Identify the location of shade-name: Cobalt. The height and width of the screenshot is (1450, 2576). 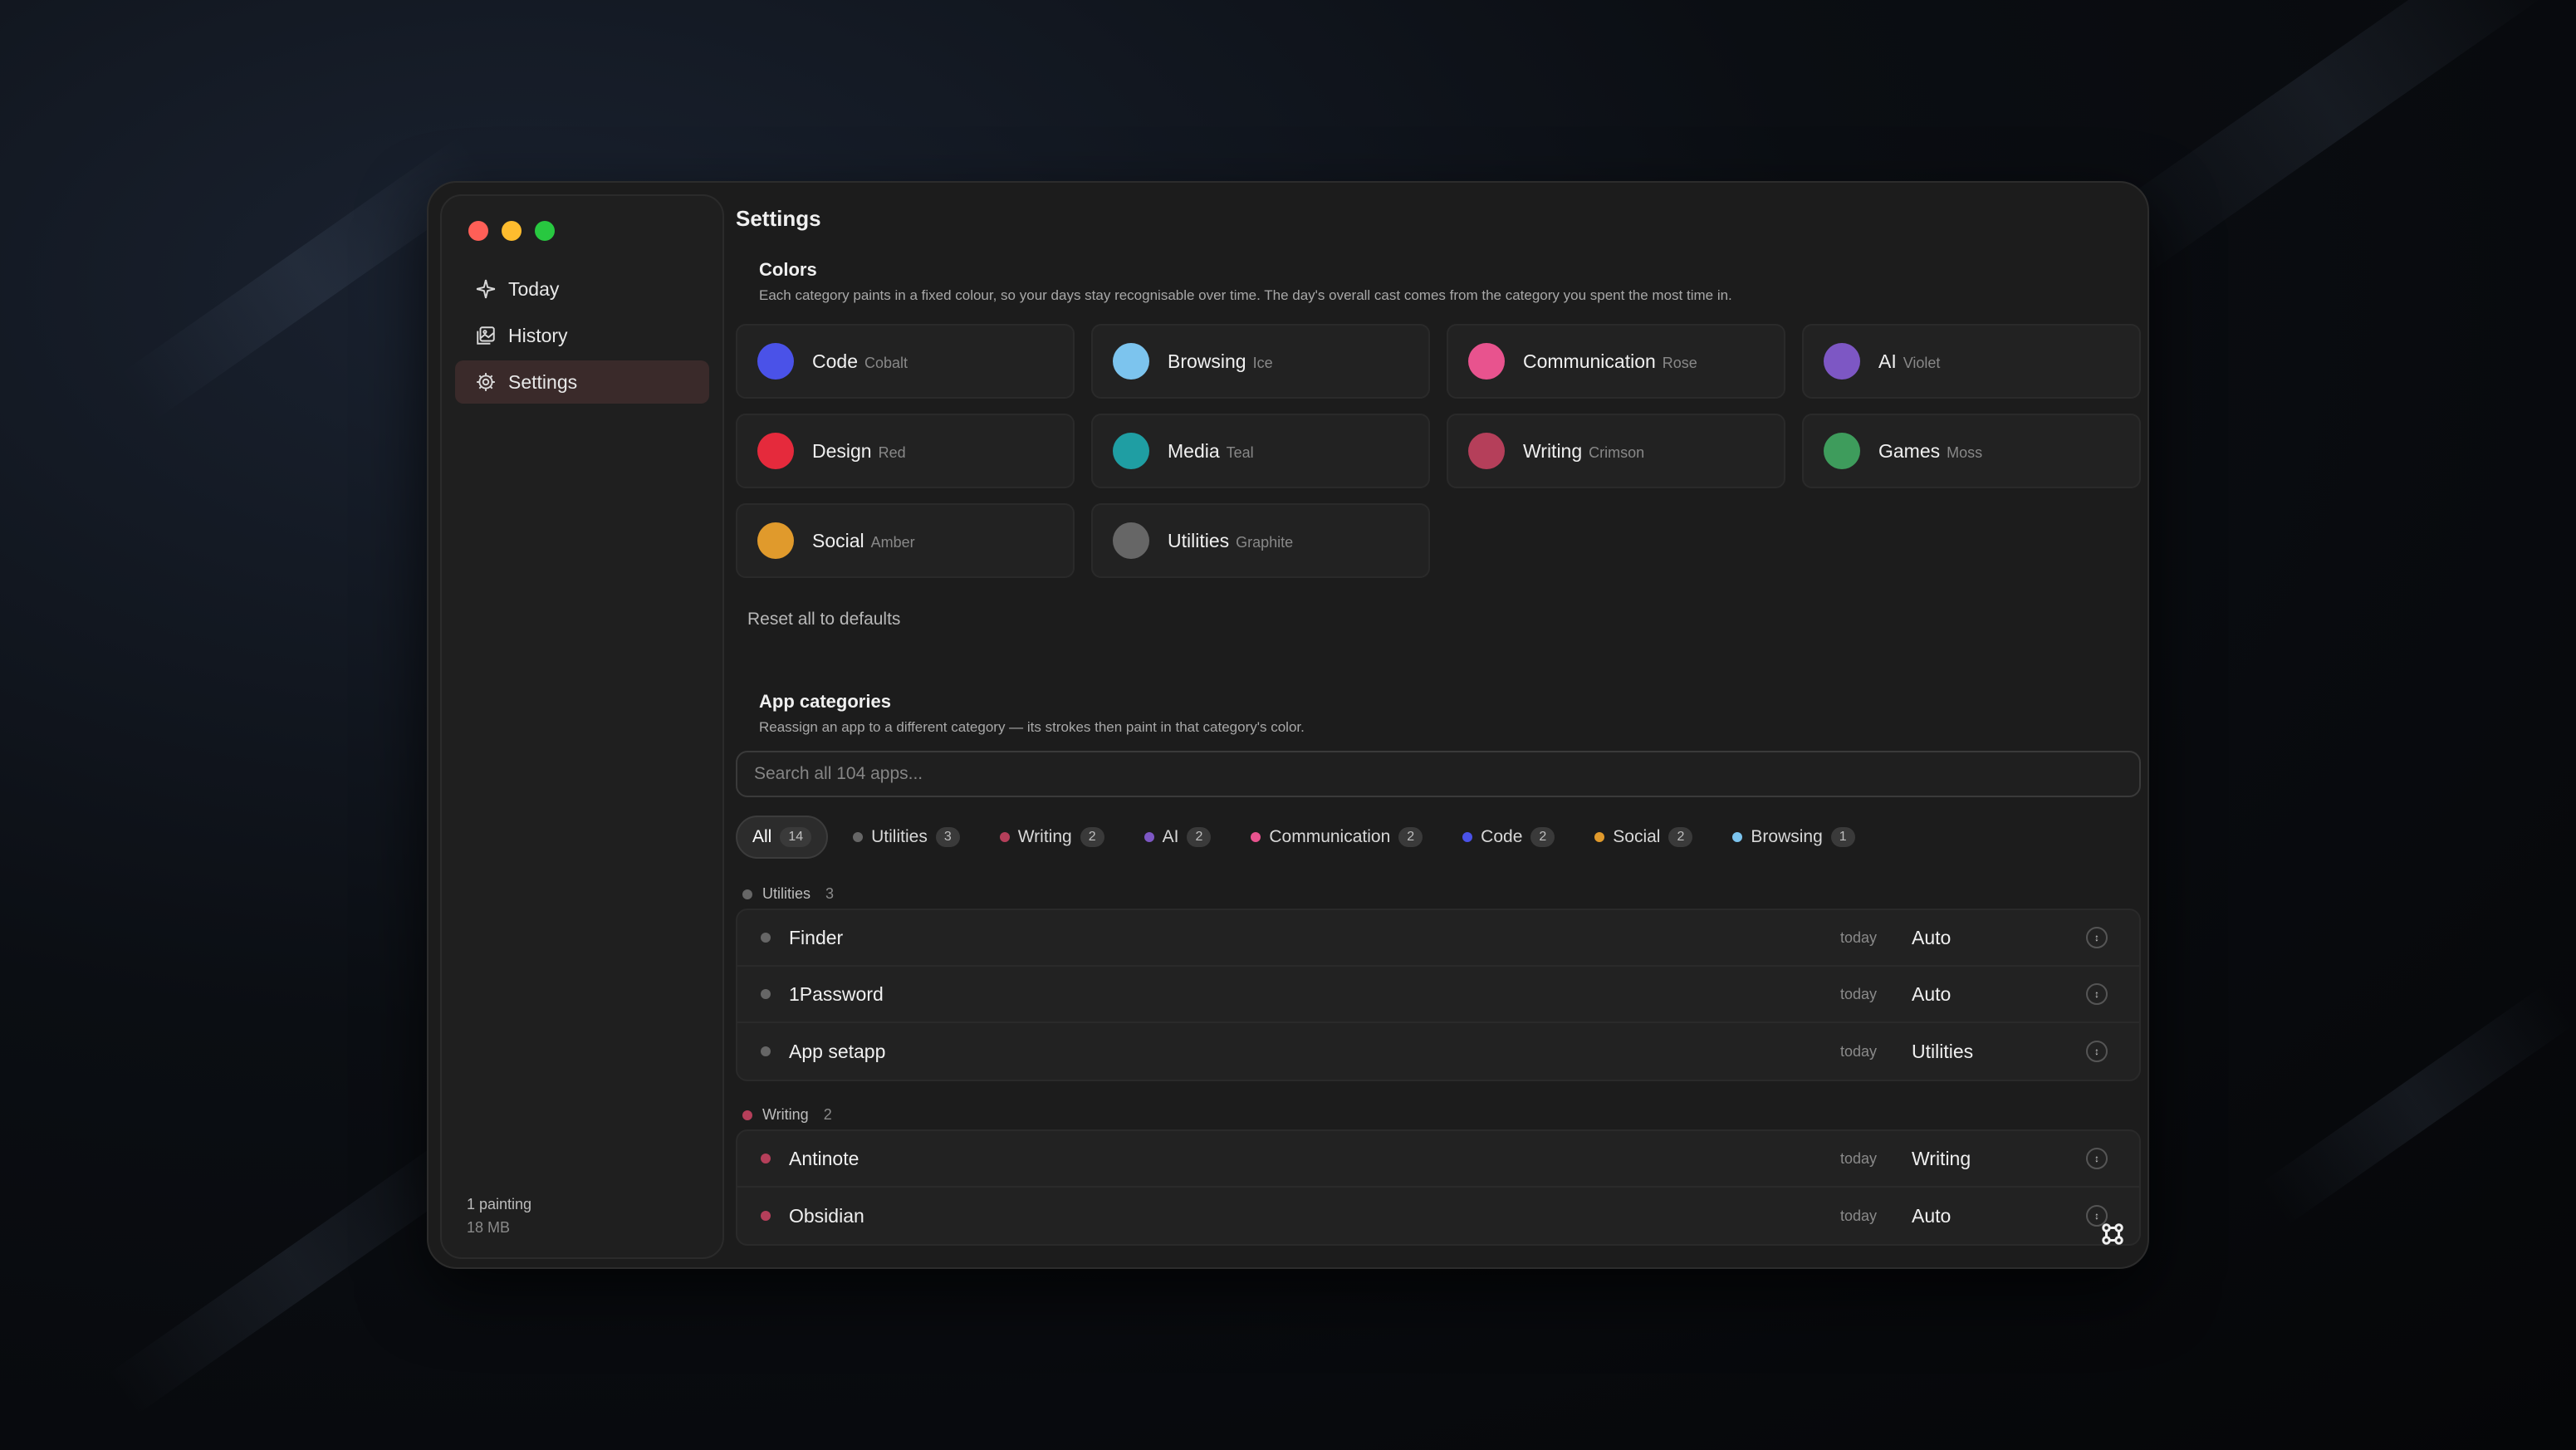
(886, 363).